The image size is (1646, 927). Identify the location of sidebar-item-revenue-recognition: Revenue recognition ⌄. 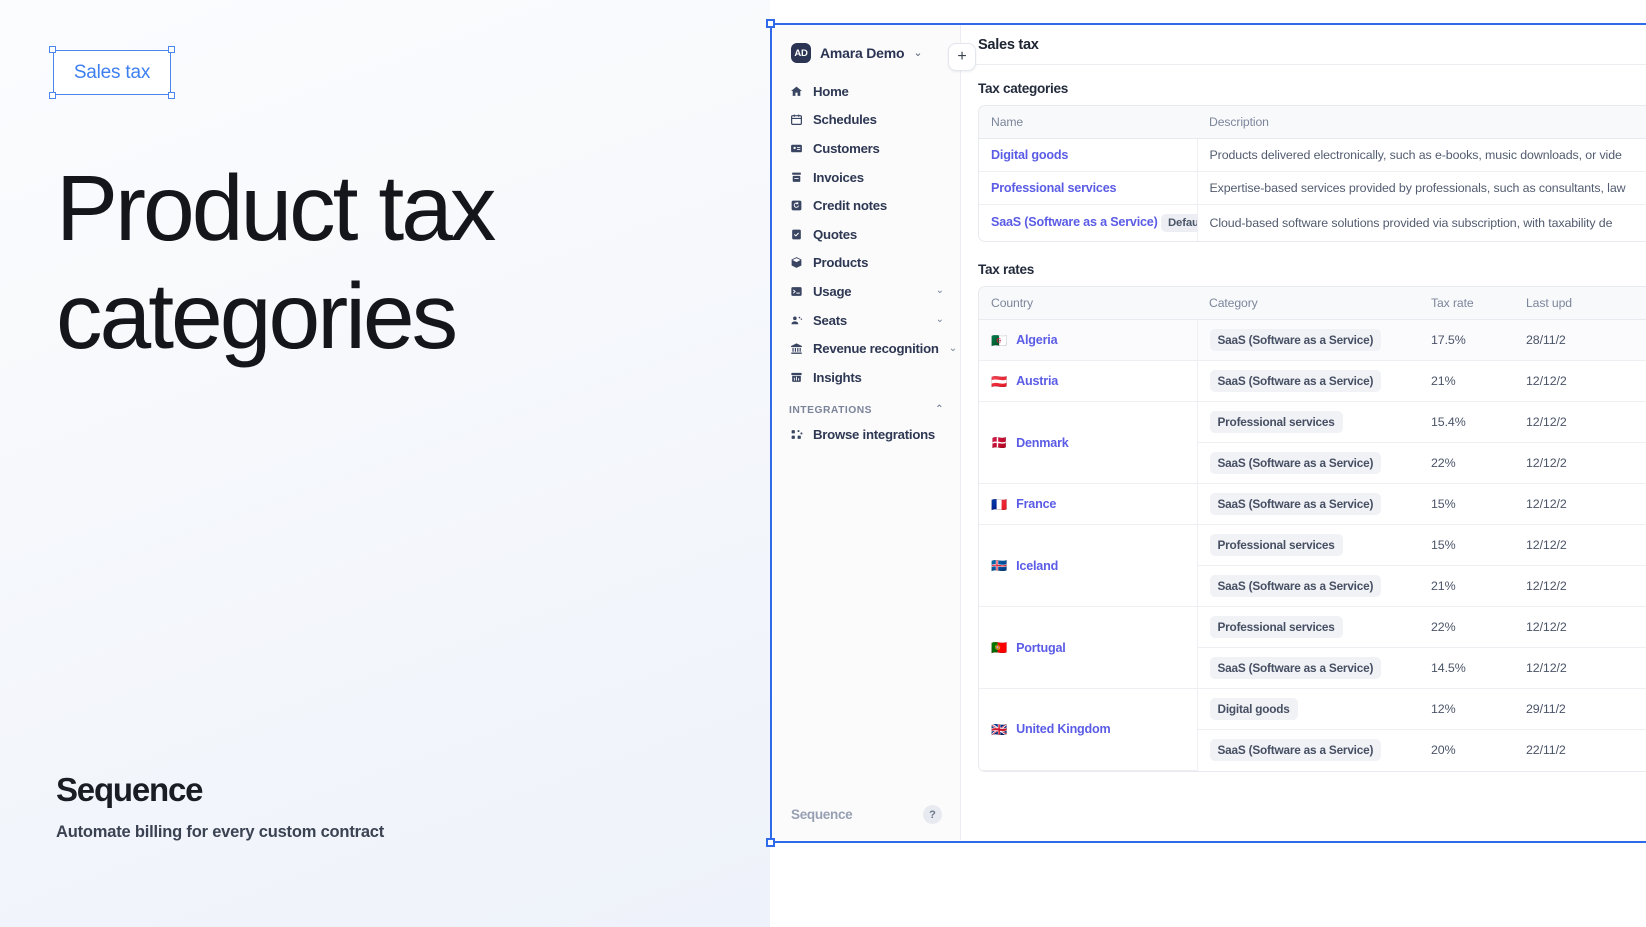
(869, 348).